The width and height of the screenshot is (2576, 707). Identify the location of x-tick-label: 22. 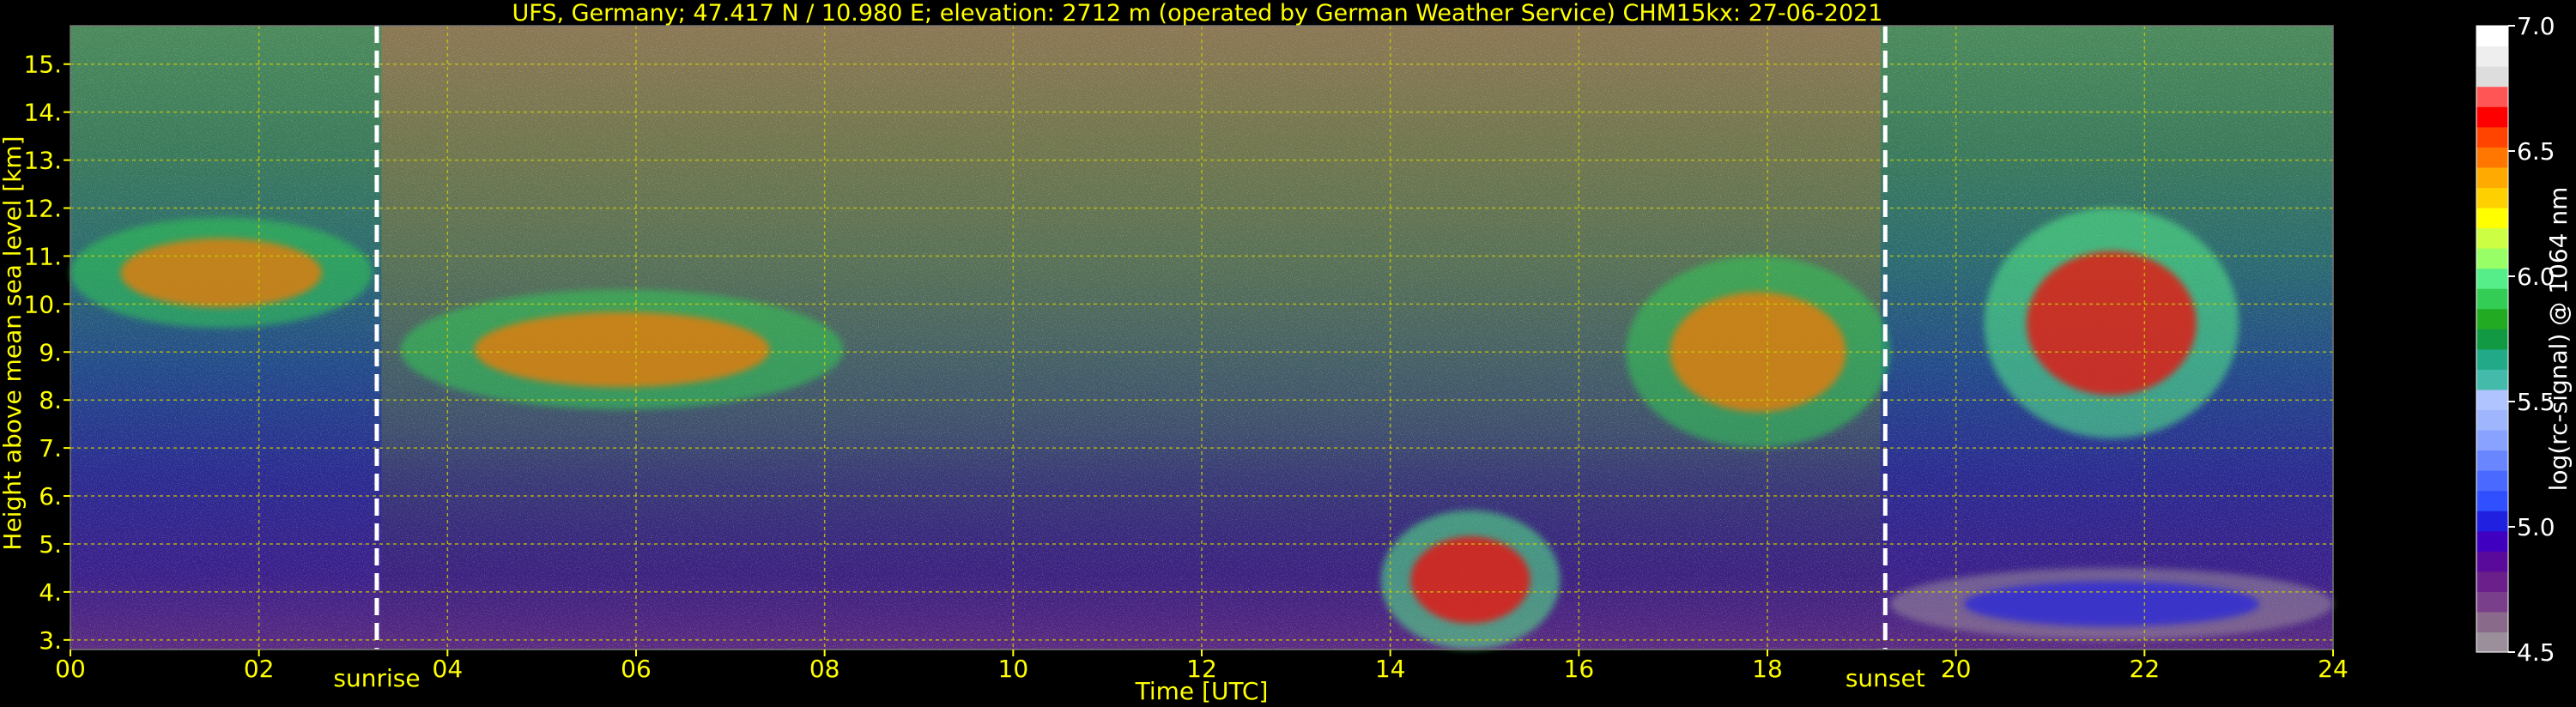
(2145, 669).